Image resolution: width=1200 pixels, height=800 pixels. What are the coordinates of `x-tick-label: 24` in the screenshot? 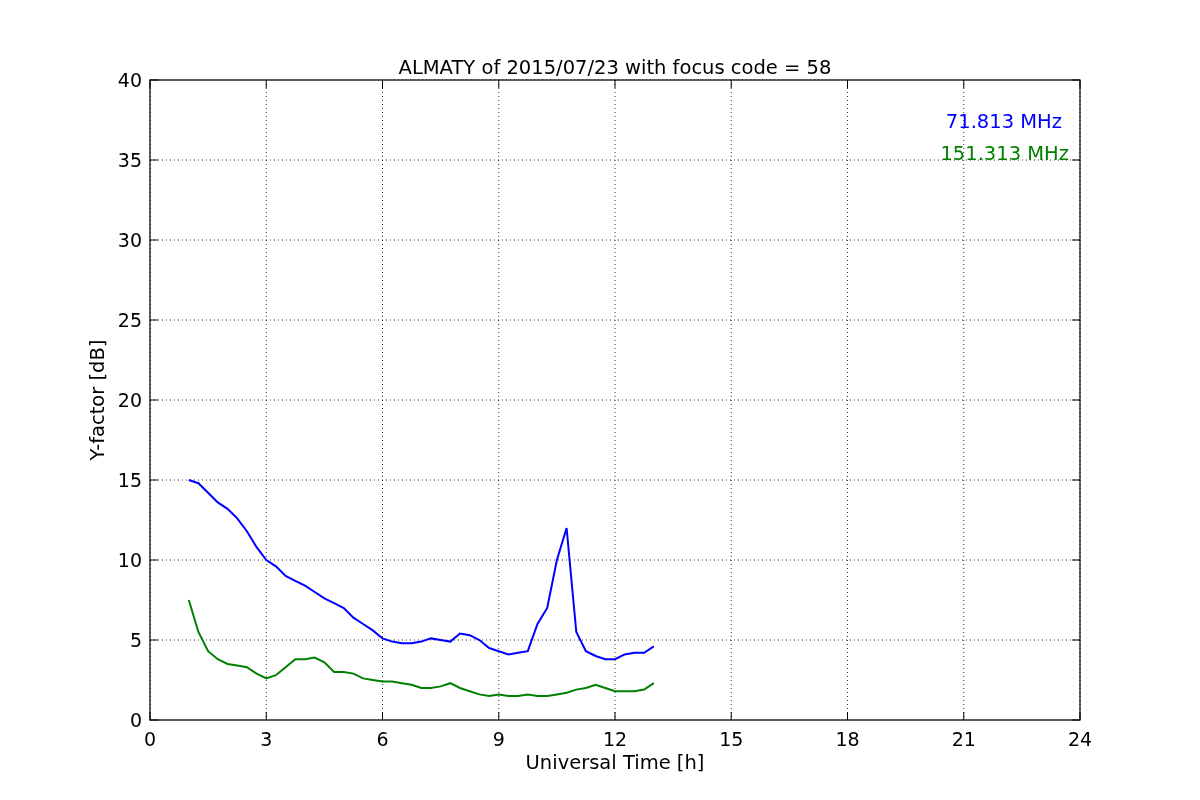 It's located at (1080, 739).